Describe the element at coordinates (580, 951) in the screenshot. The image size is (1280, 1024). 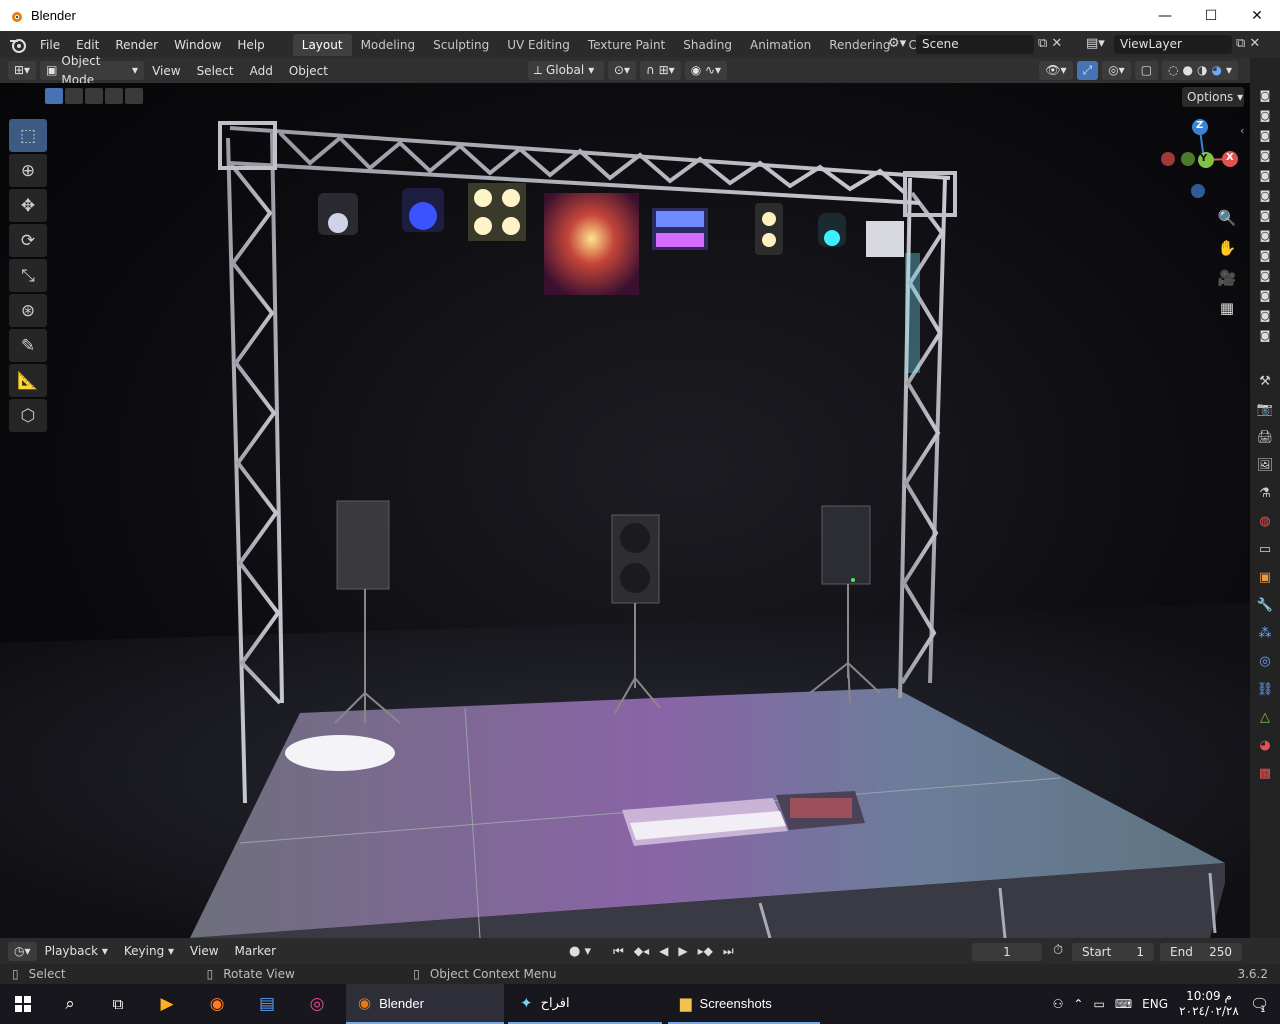
I see `auto-keying-icon: ● ▾` at that location.